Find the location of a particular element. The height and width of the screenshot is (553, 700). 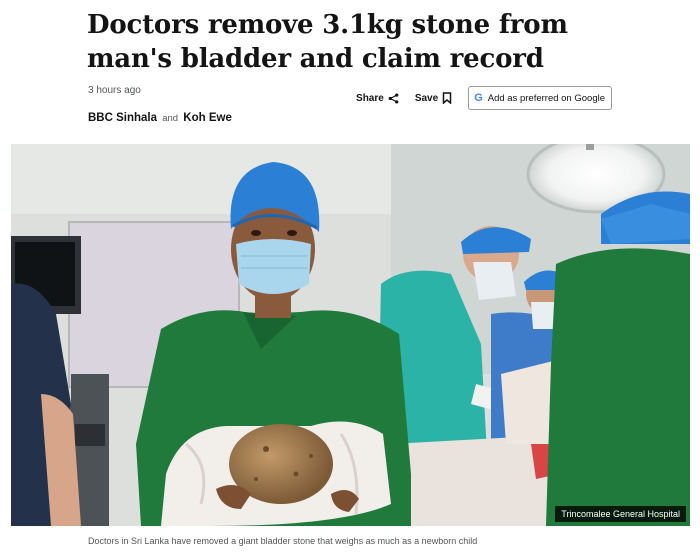

save-label: Save is located at coordinates (426, 98).